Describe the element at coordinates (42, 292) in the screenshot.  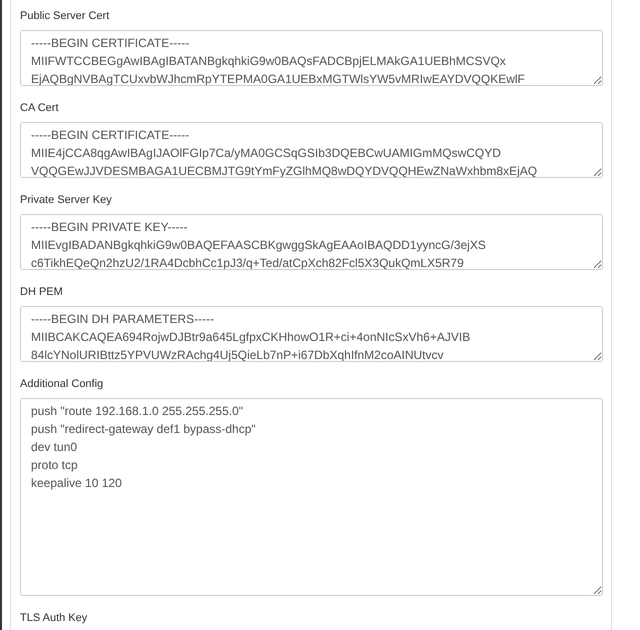
I see `field-label: DH PEM` at that location.